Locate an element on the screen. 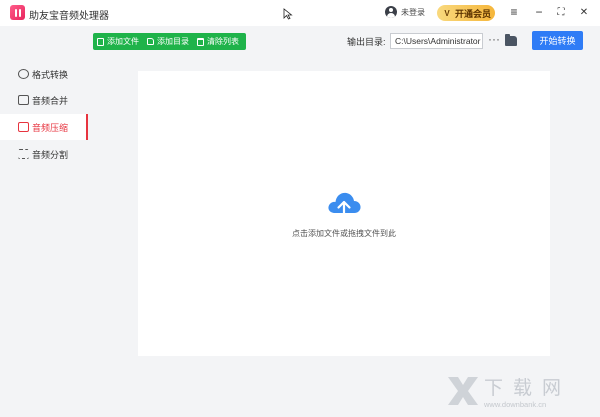  add-folder-label: 添加目录 is located at coordinates (173, 41).